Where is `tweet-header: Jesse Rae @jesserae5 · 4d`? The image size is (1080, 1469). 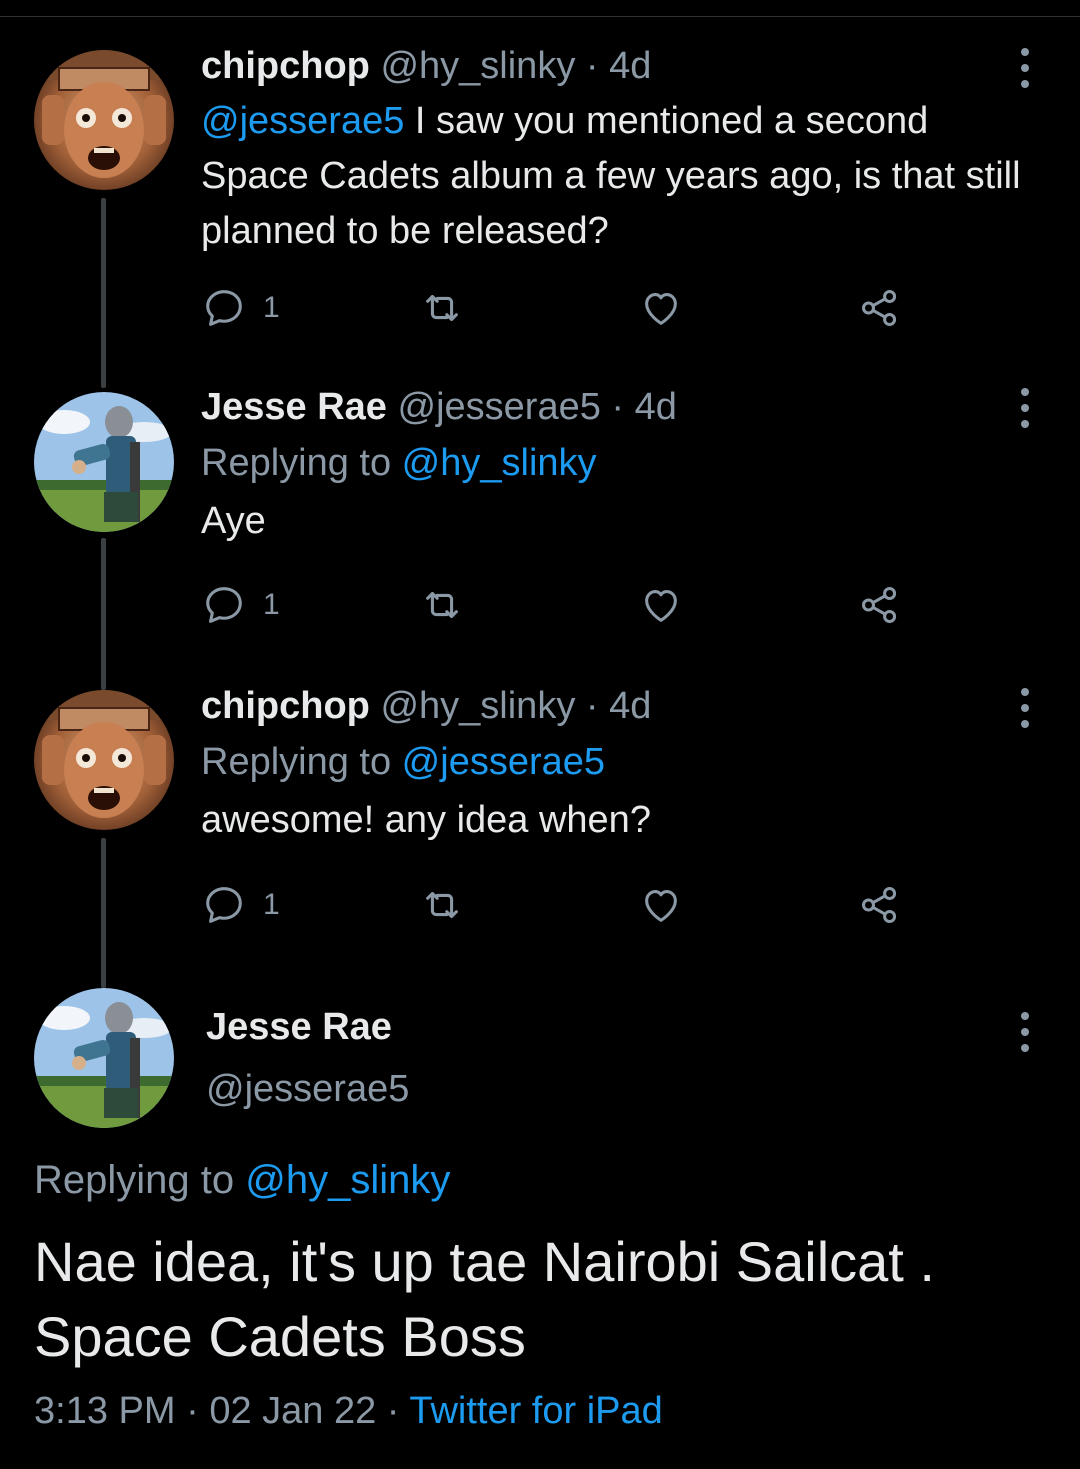
tweet-header: Jesse Rae @jesserae5 · 4d is located at coordinates (620, 407).